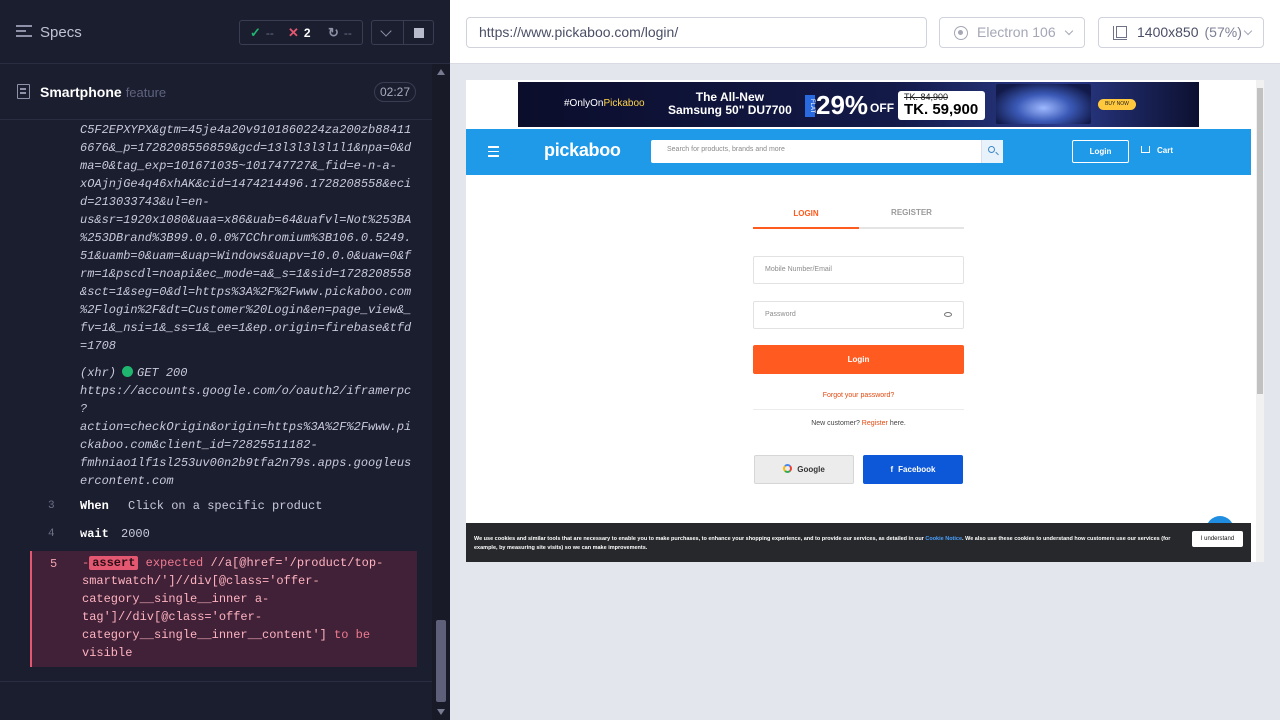 The width and height of the screenshot is (1280, 720). What do you see at coordinates (730, 104) in the screenshot?
I see `promo-title: The All-New Samsung 50" DU7700` at bounding box center [730, 104].